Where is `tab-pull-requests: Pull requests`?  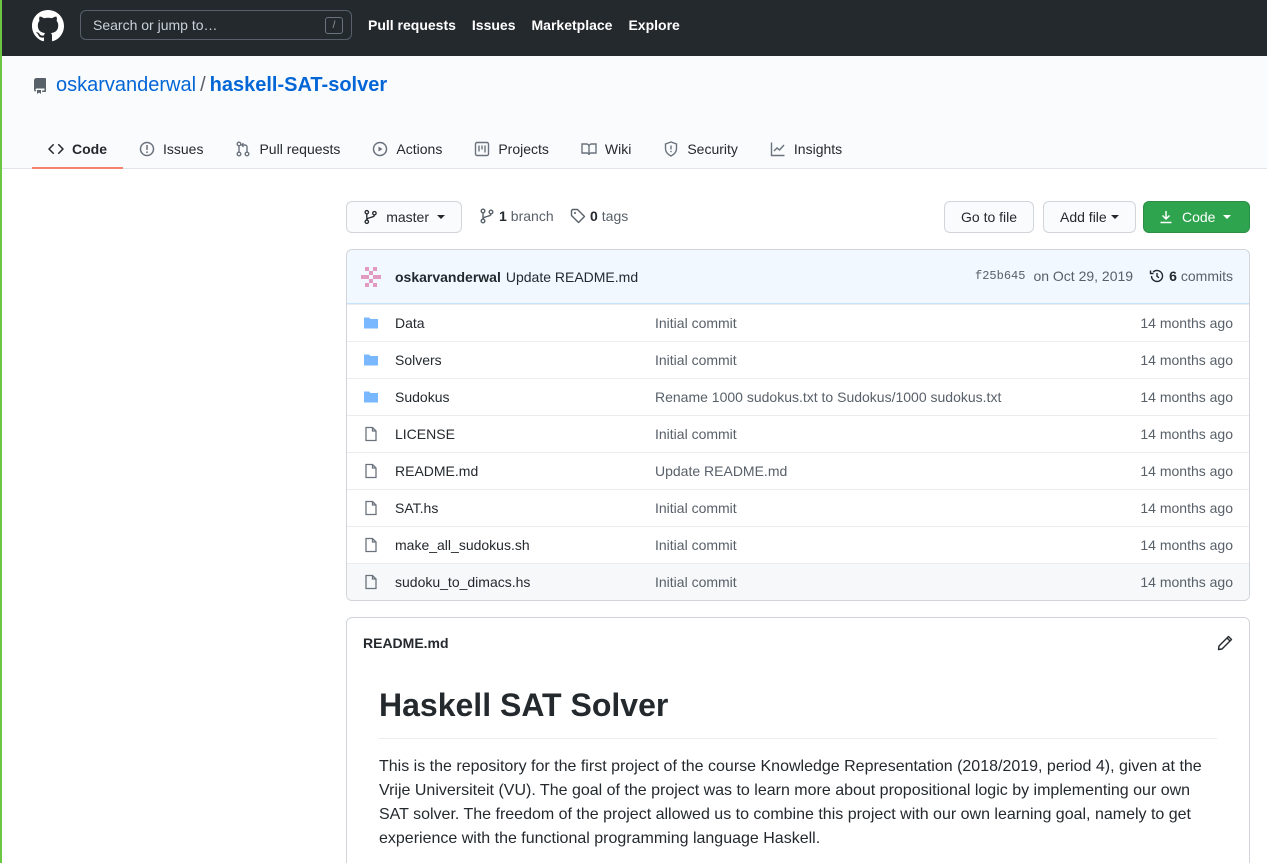
tab-pull-requests: Pull requests is located at coordinates (287, 148).